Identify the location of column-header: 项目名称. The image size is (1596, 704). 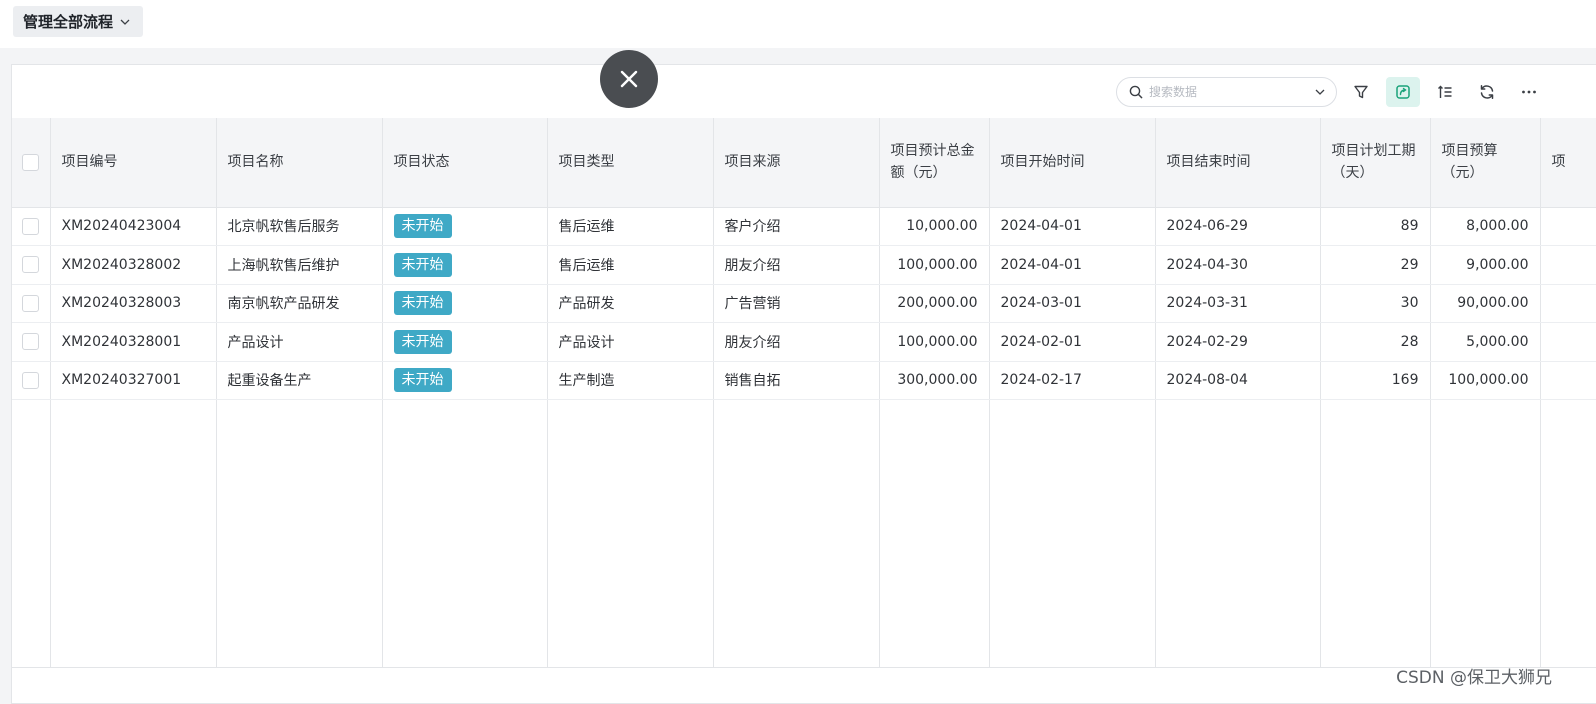
(299, 163).